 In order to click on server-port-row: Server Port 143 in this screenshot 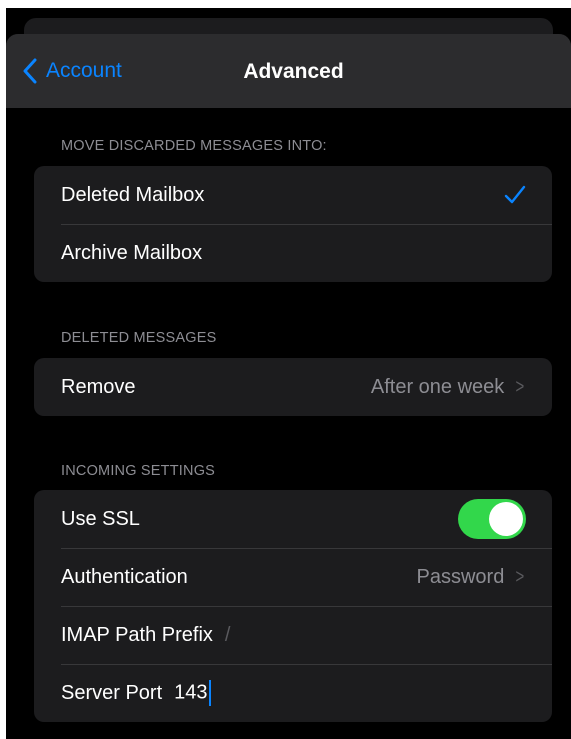, I will do `click(293, 693)`.